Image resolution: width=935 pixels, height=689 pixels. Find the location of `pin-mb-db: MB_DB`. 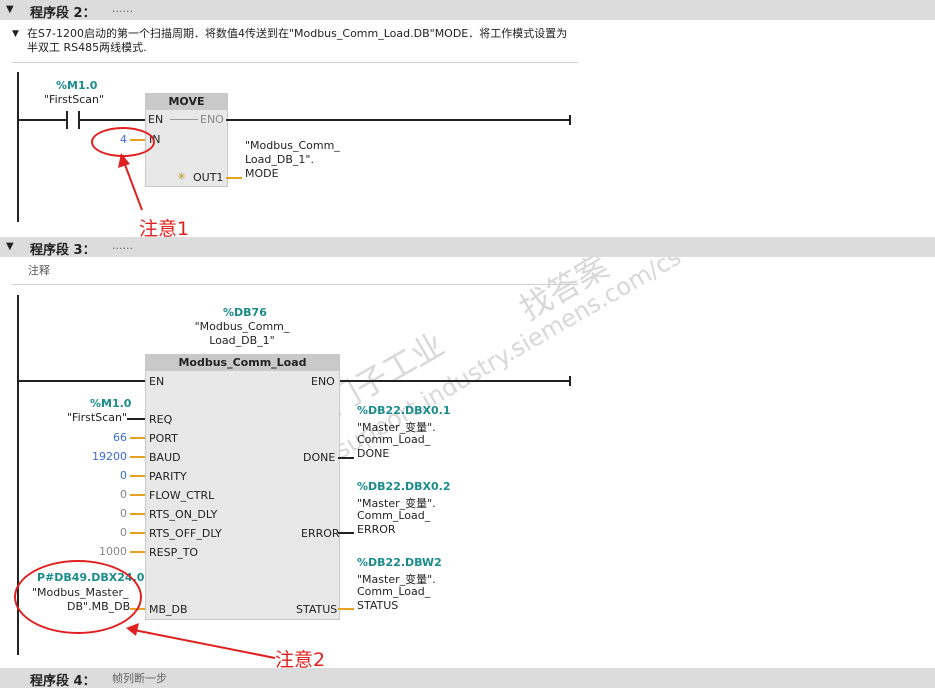

pin-mb-db: MB_DB is located at coordinates (168, 609).